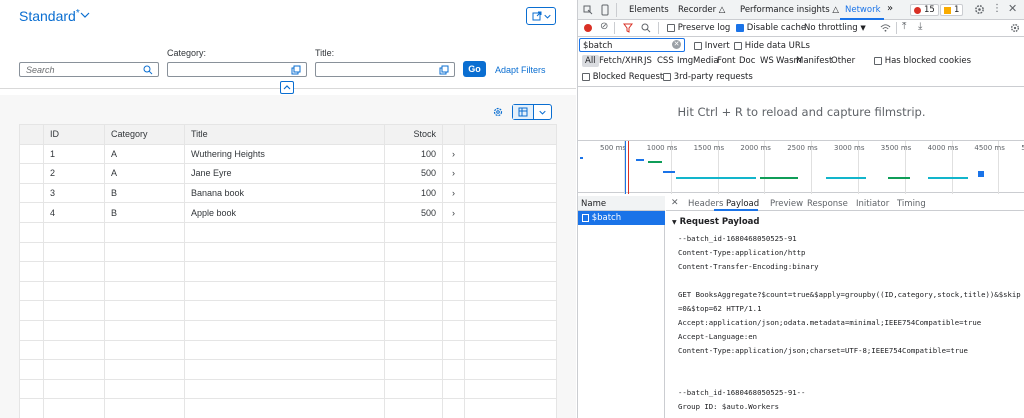 The width and height of the screenshot is (1024, 418). Describe the element at coordinates (712, 46) in the screenshot. I see `invert-checkbox: Invert` at that location.